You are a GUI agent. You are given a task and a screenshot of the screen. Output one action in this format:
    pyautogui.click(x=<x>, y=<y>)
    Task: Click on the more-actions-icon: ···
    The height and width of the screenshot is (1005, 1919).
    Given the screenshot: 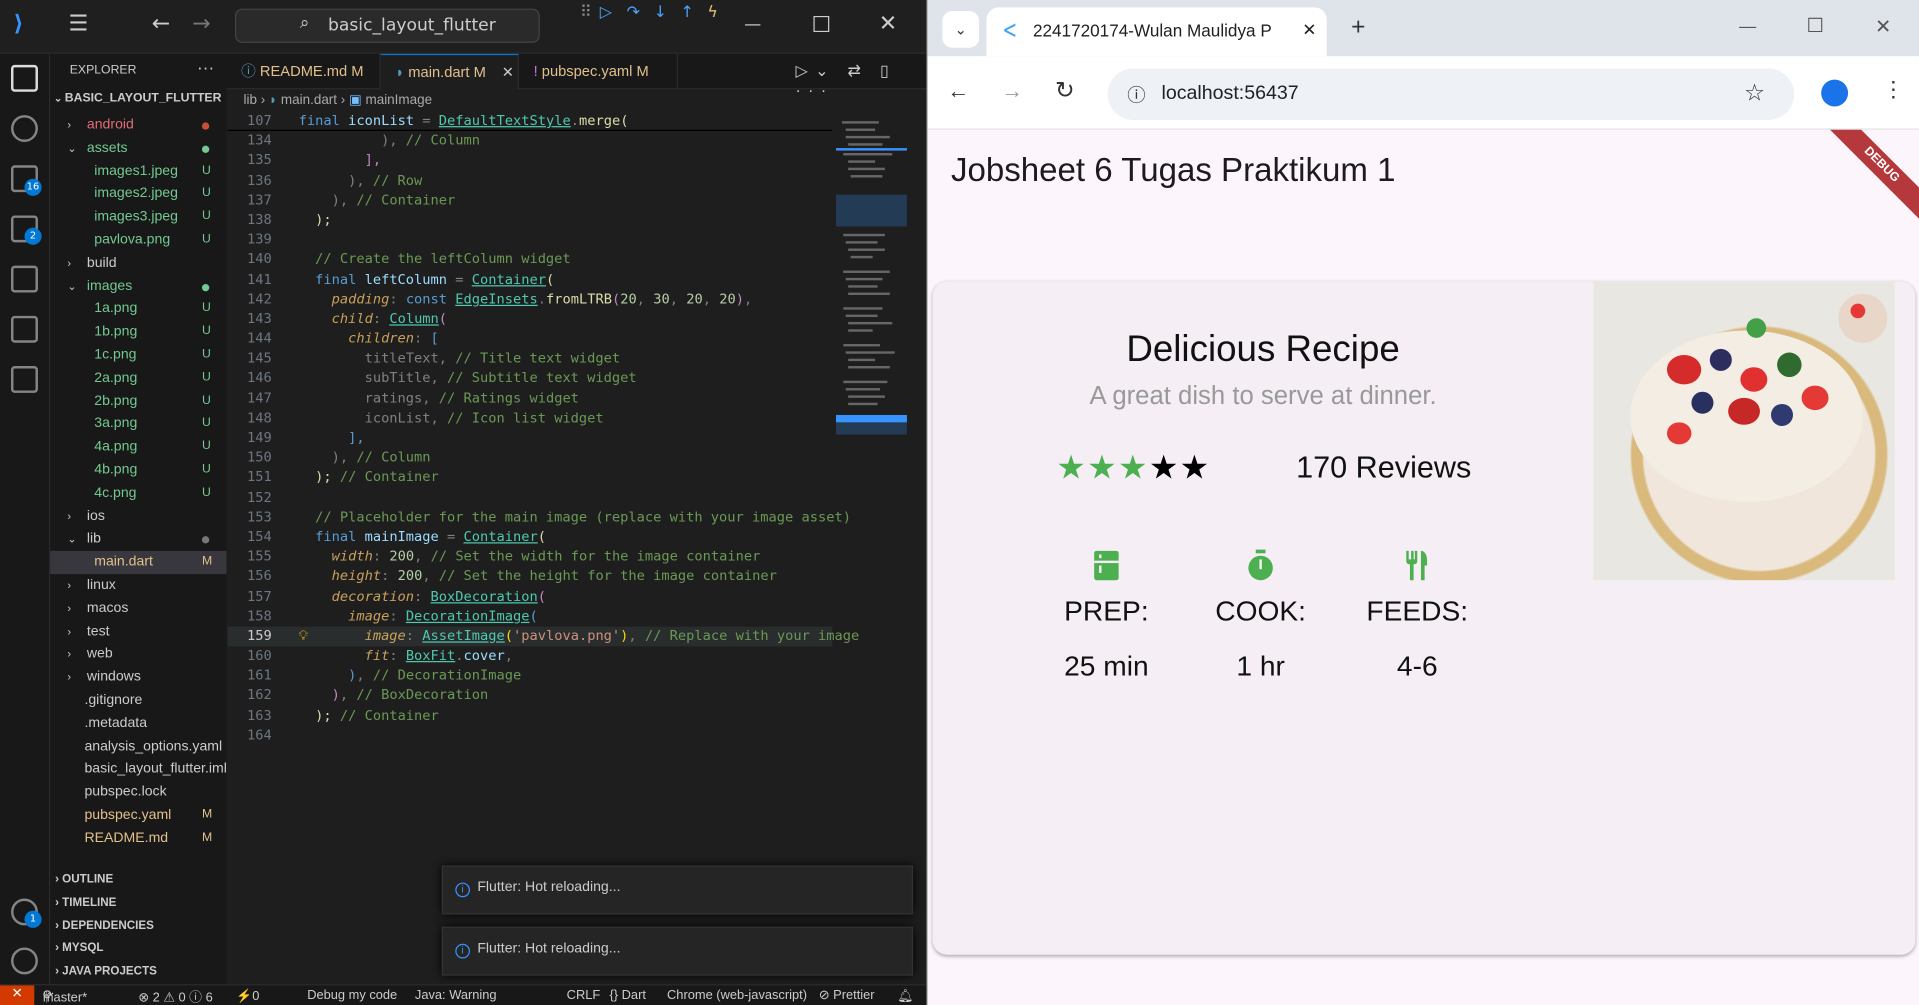 What is the action you would take?
    pyautogui.click(x=205, y=68)
    